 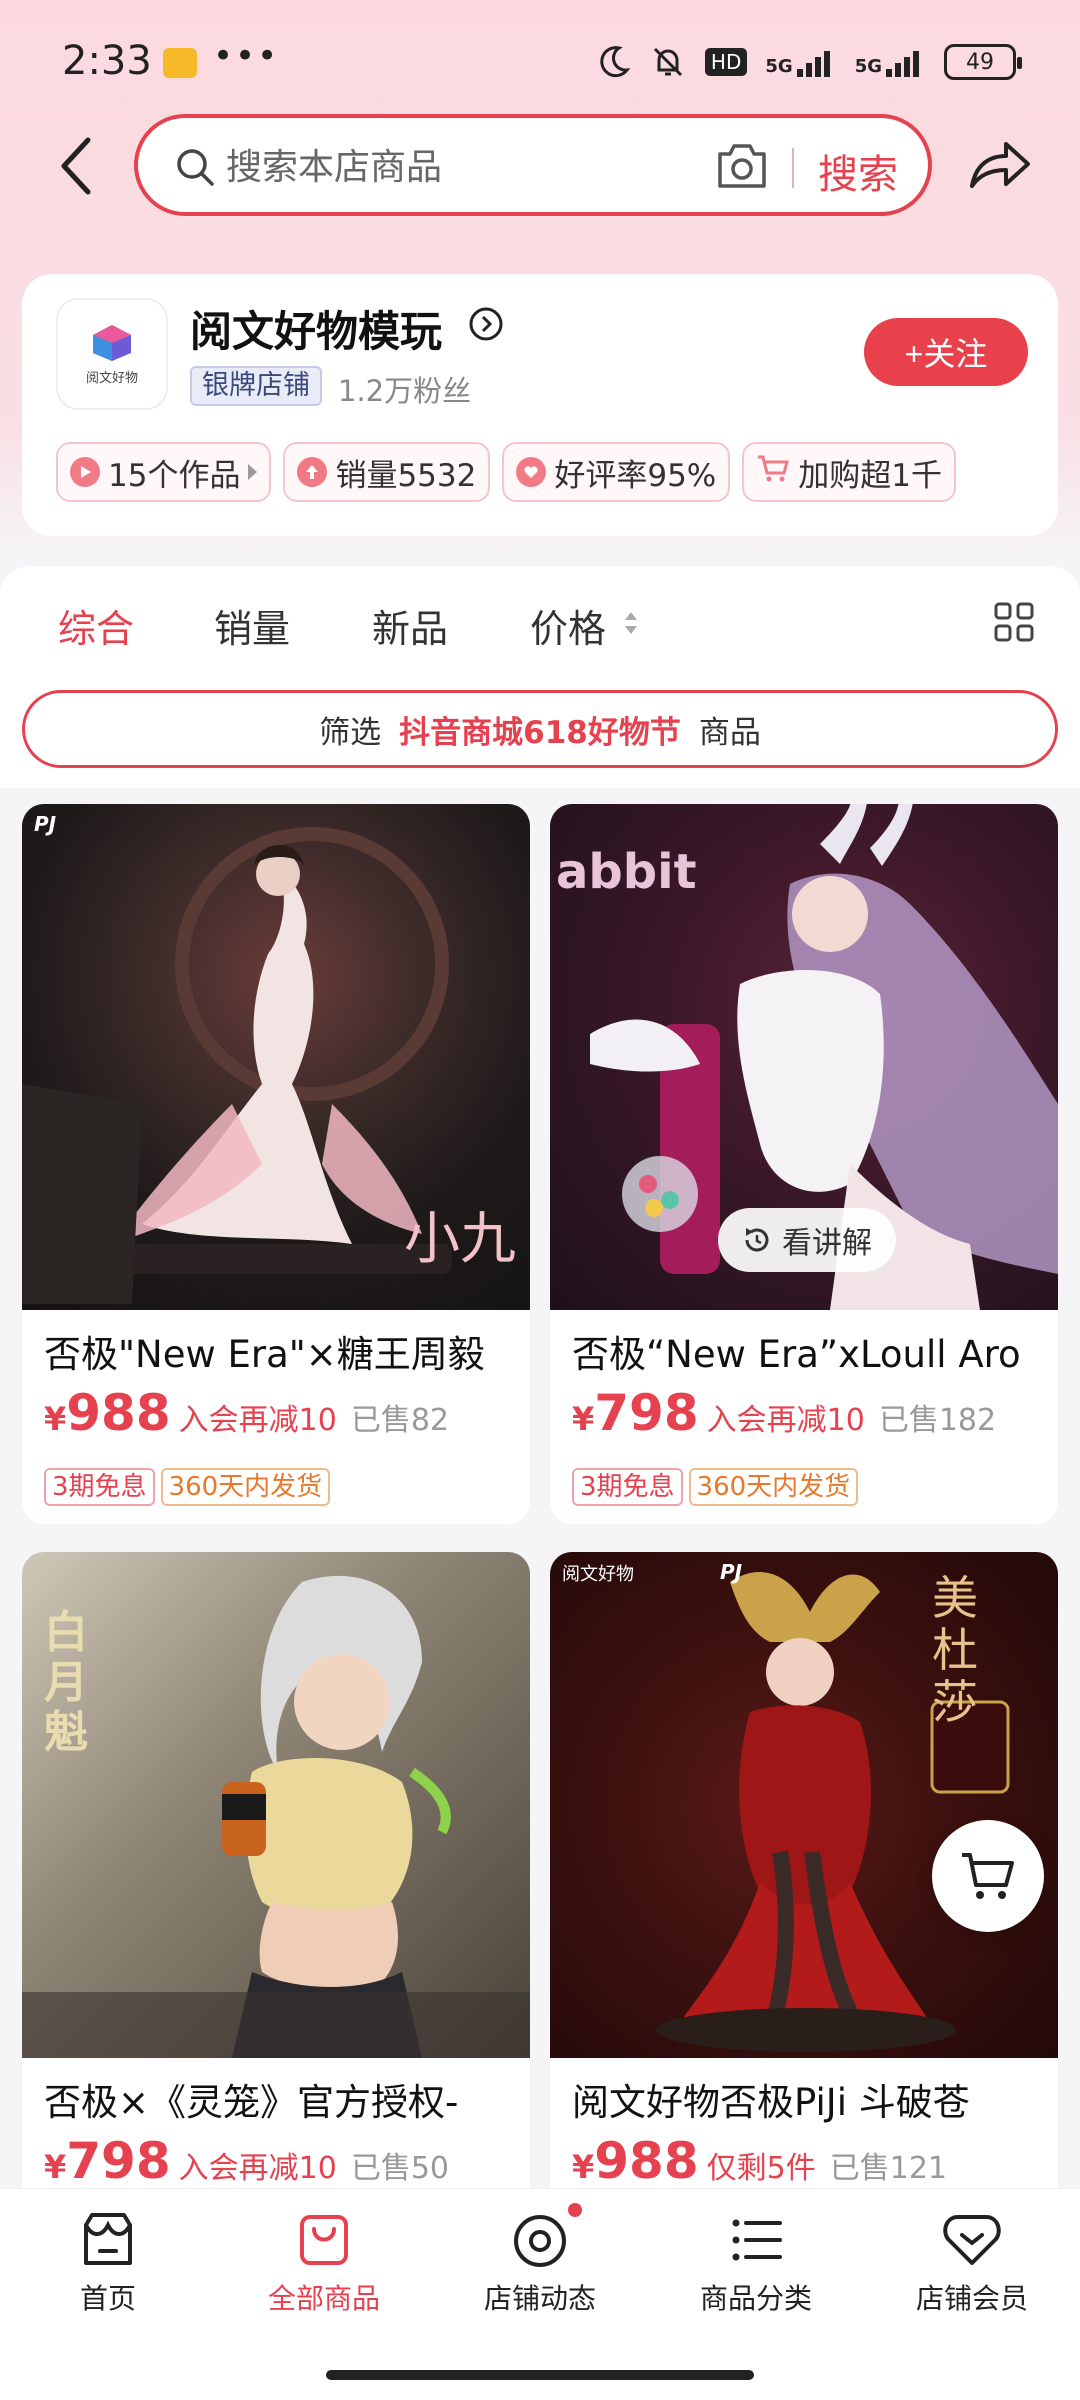 What do you see at coordinates (323, 2298) in the screenshot?
I see `nav-all-products-label: 全部商品` at bounding box center [323, 2298].